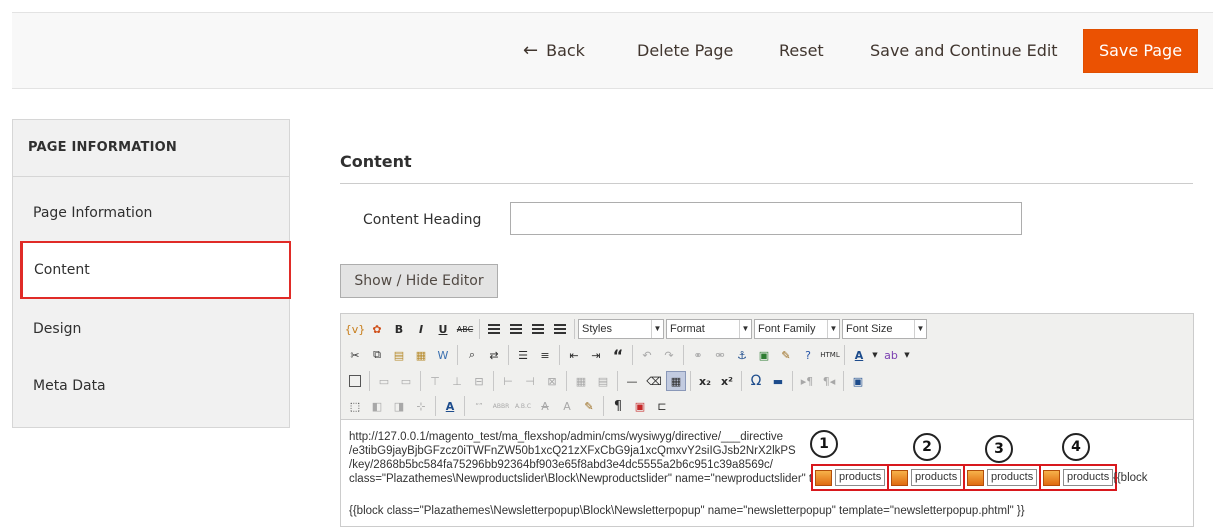  Describe the element at coordinates (494, 355) in the screenshot. I see `replace-icon: ⇄` at that location.